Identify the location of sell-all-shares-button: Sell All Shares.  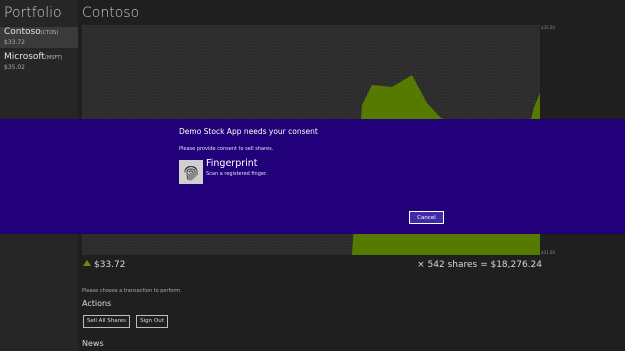
(106, 321).